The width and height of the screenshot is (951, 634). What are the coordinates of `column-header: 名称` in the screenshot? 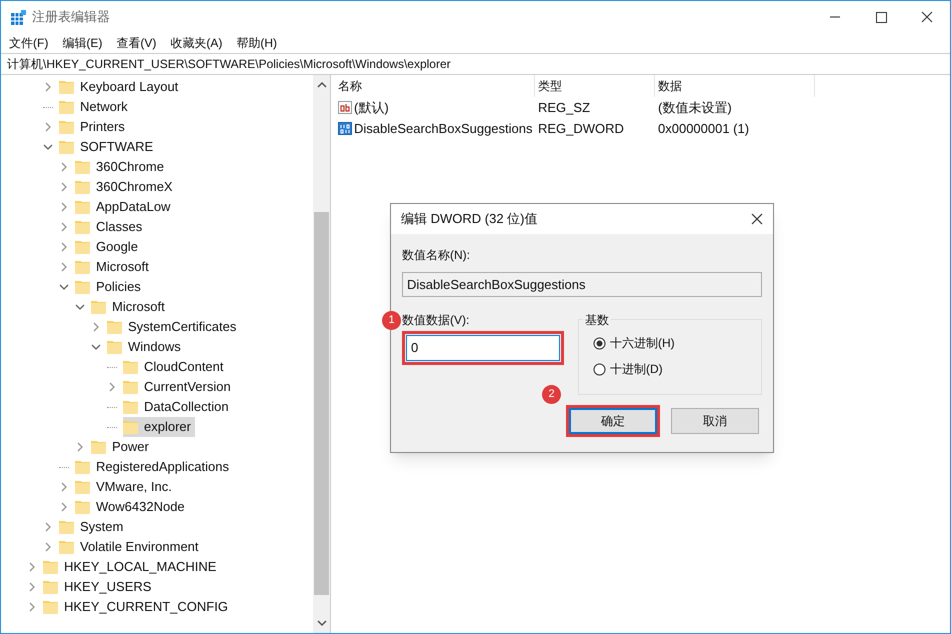 It's located at (350, 86).